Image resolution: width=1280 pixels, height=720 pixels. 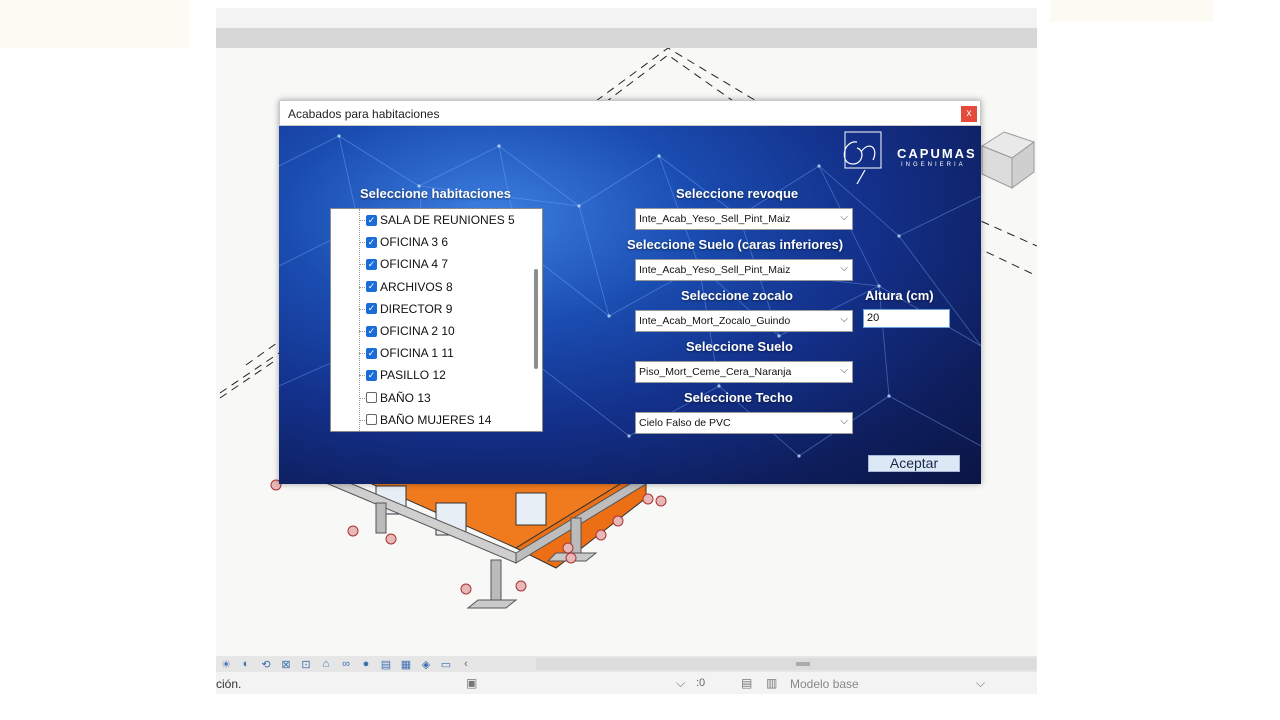 What do you see at coordinates (346, 664) in the screenshot?
I see `glasses-icon: ∞` at bounding box center [346, 664].